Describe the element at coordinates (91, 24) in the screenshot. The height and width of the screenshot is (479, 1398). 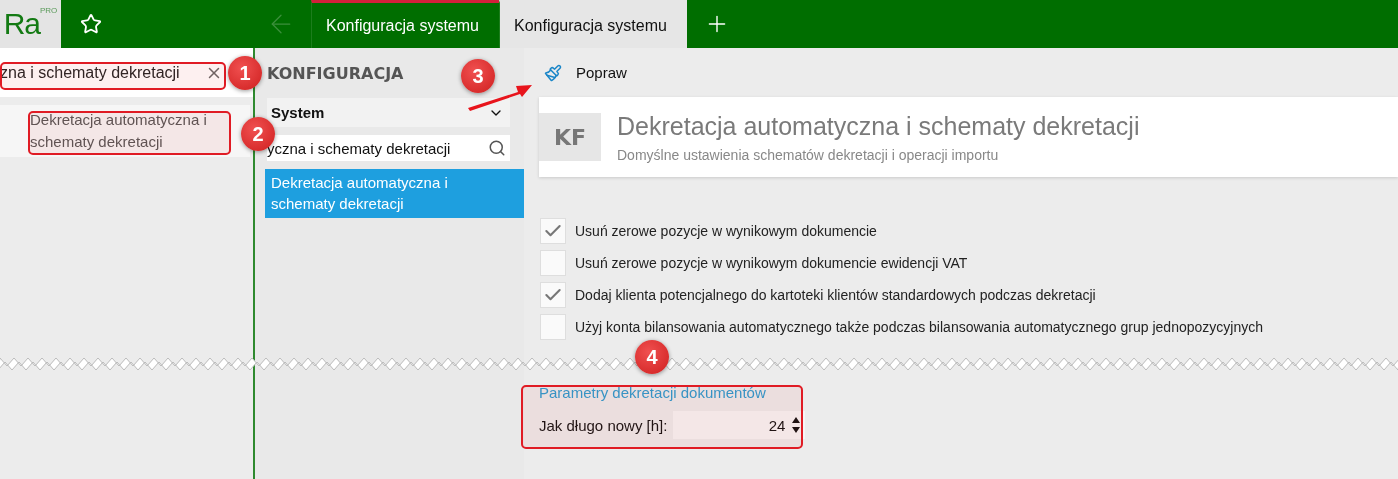
I see `star-icon` at that location.